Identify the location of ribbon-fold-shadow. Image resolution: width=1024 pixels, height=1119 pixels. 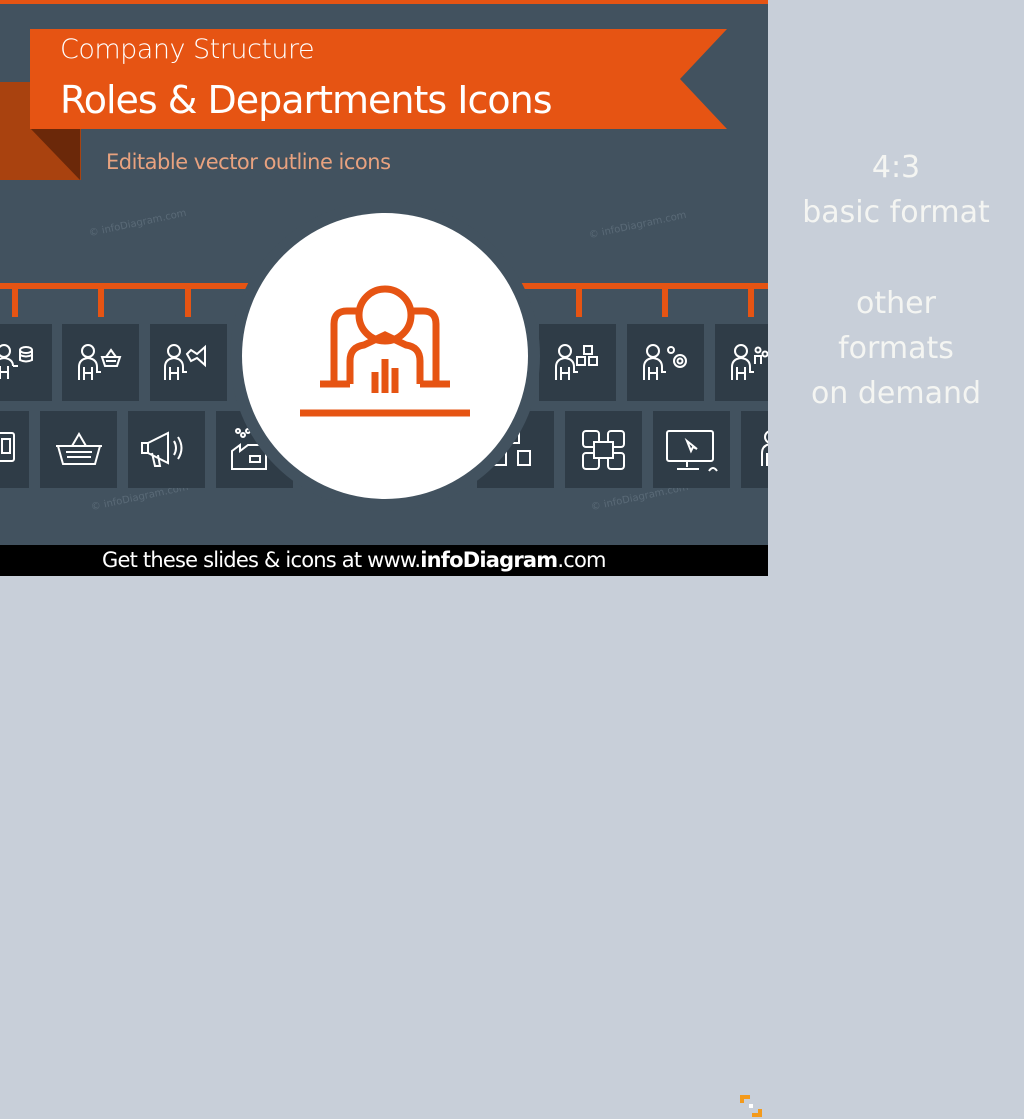
(55, 154).